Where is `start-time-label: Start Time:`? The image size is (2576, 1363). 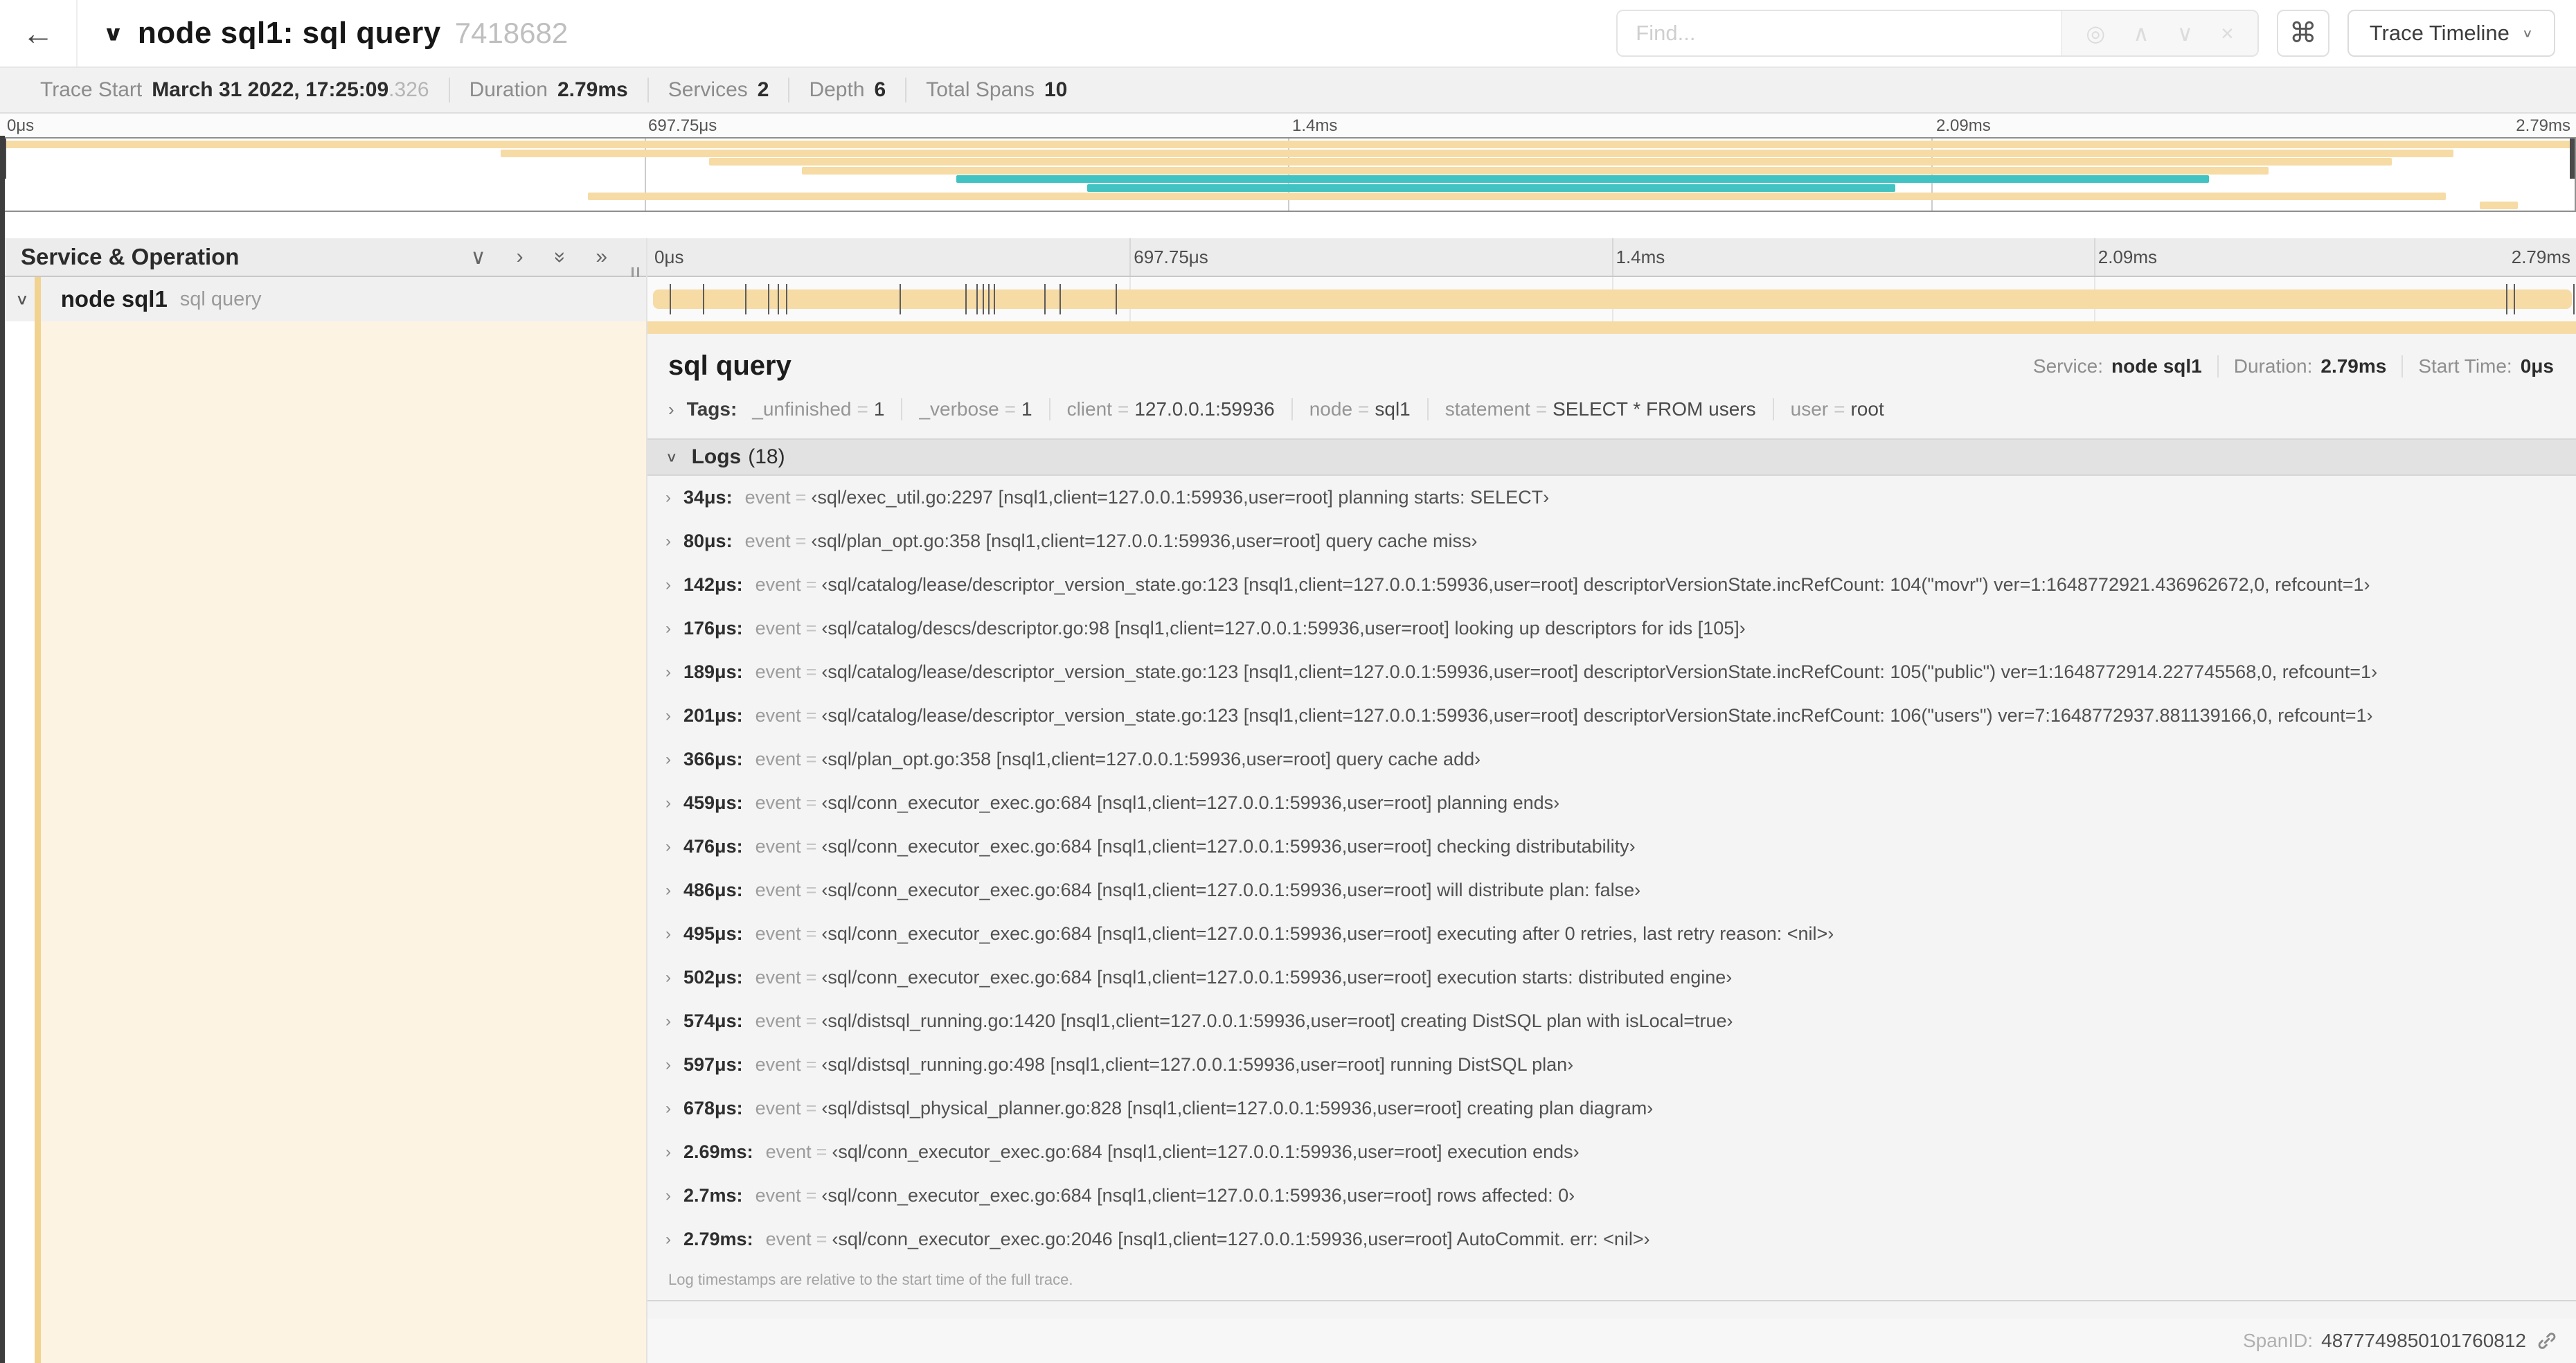
start-time-label: Start Time: is located at coordinates (2465, 366).